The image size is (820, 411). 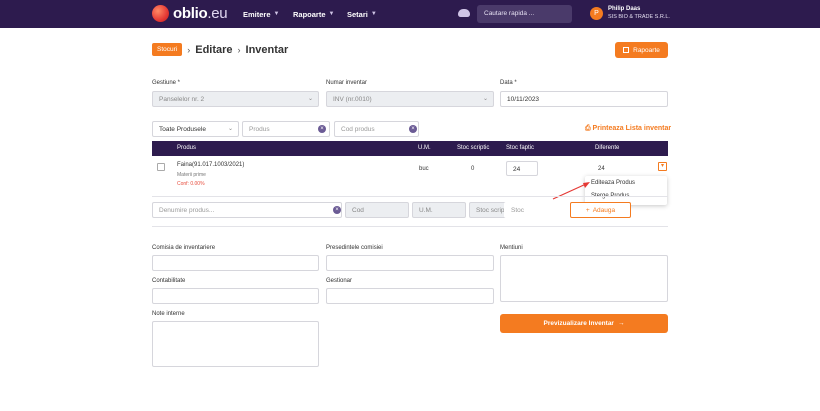 I want to click on note-interne-textarea, so click(x=235, y=344).